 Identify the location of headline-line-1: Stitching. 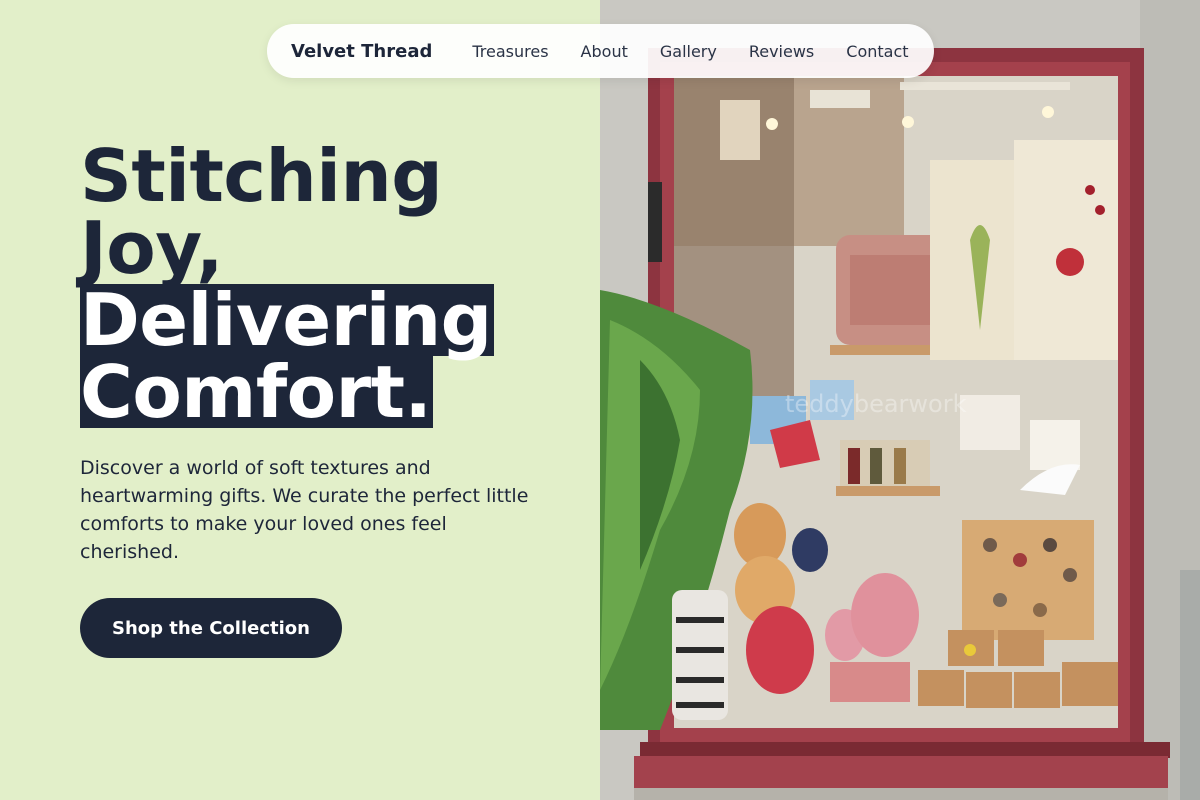
(261, 176).